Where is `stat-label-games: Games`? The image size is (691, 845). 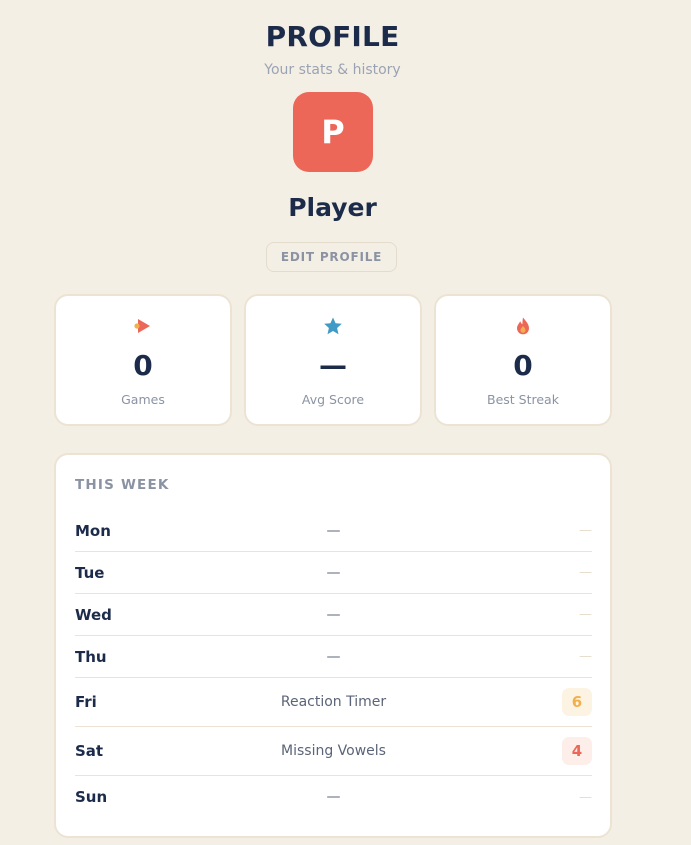 stat-label-games: Games is located at coordinates (143, 399).